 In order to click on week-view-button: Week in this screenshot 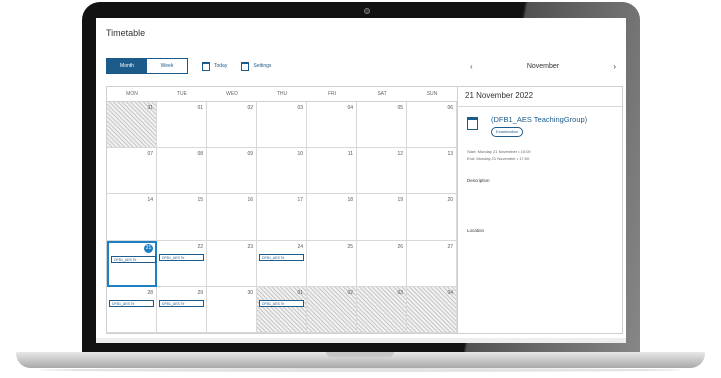, I will do `click(167, 66)`.